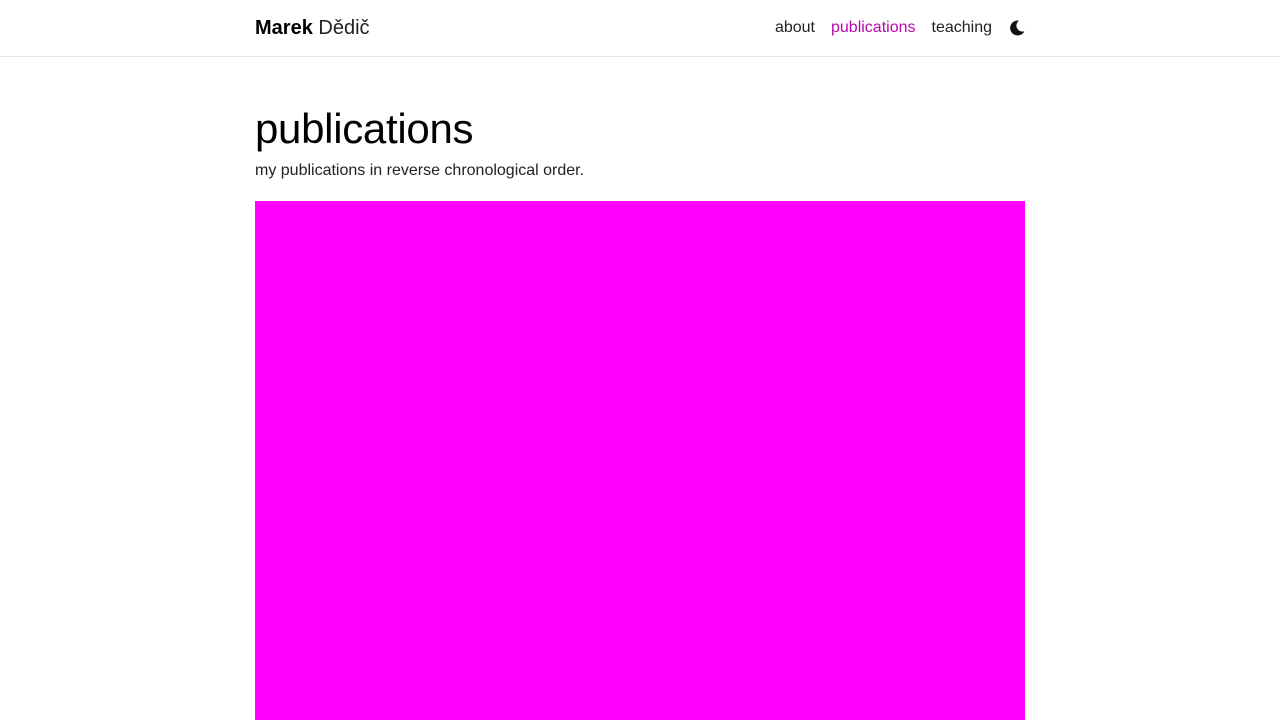 This screenshot has width=1280, height=720. I want to click on nav-link-about: about, so click(795, 28).